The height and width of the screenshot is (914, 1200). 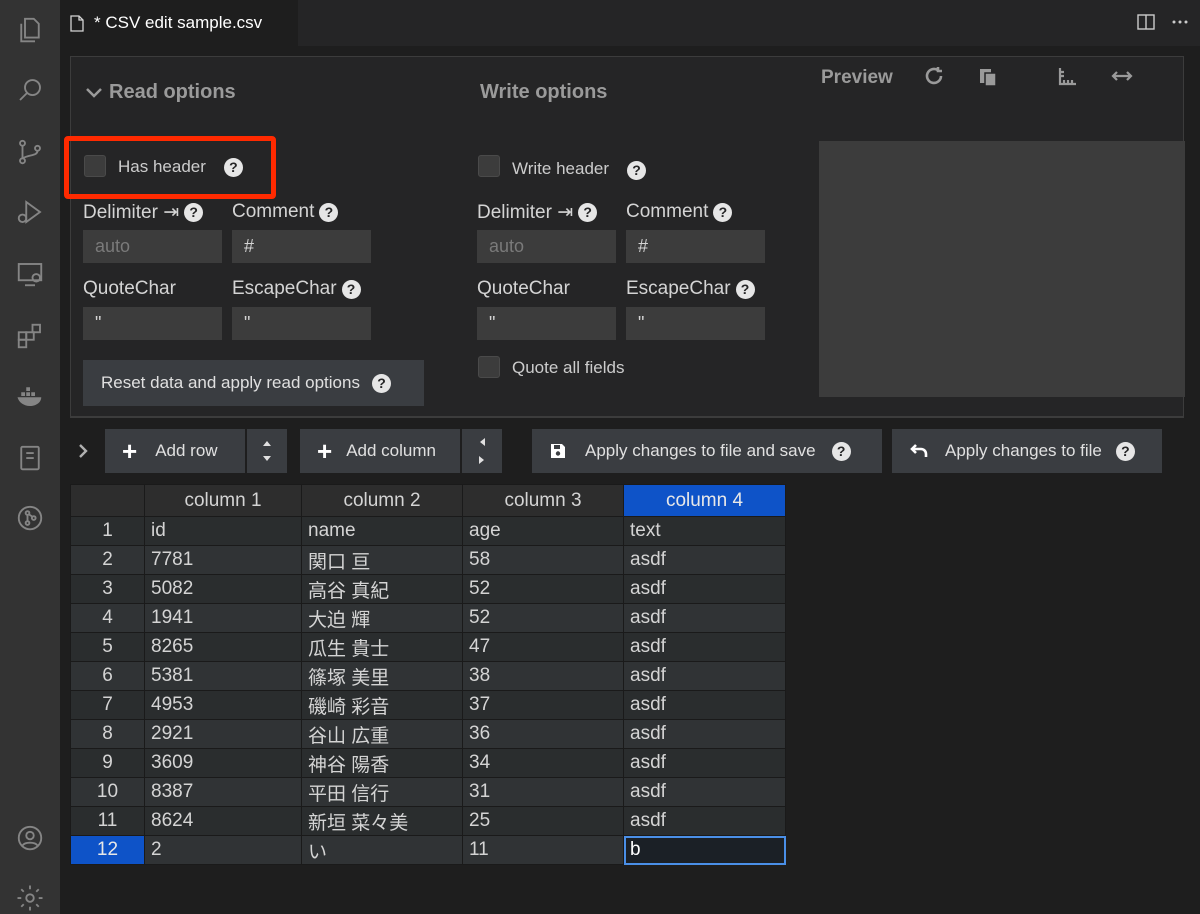 I want to click on ruler-icon, so click(x=1068, y=76).